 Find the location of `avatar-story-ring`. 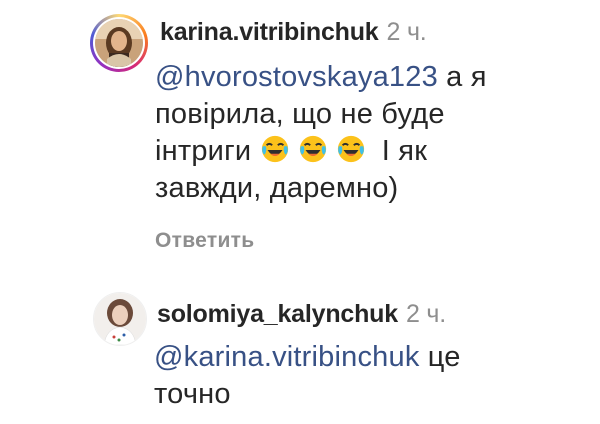

avatar-story-ring is located at coordinates (119, 43).